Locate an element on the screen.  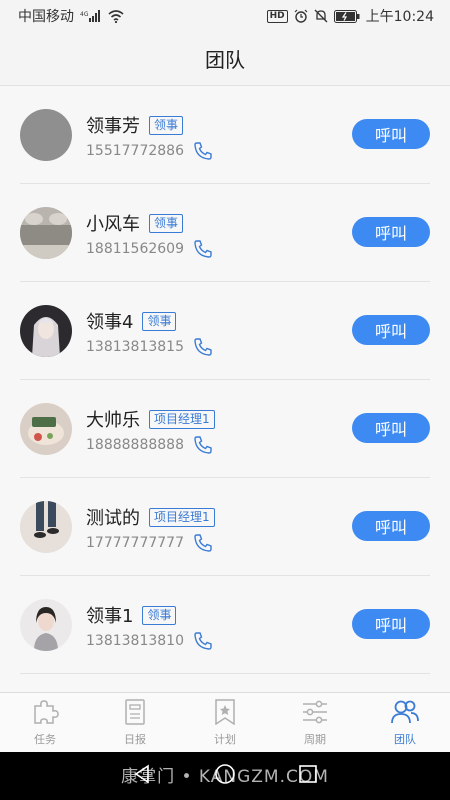
list-item: 大帅乐 项目经理1 18888888888 呼叫 is located at coordinates (225, 429).